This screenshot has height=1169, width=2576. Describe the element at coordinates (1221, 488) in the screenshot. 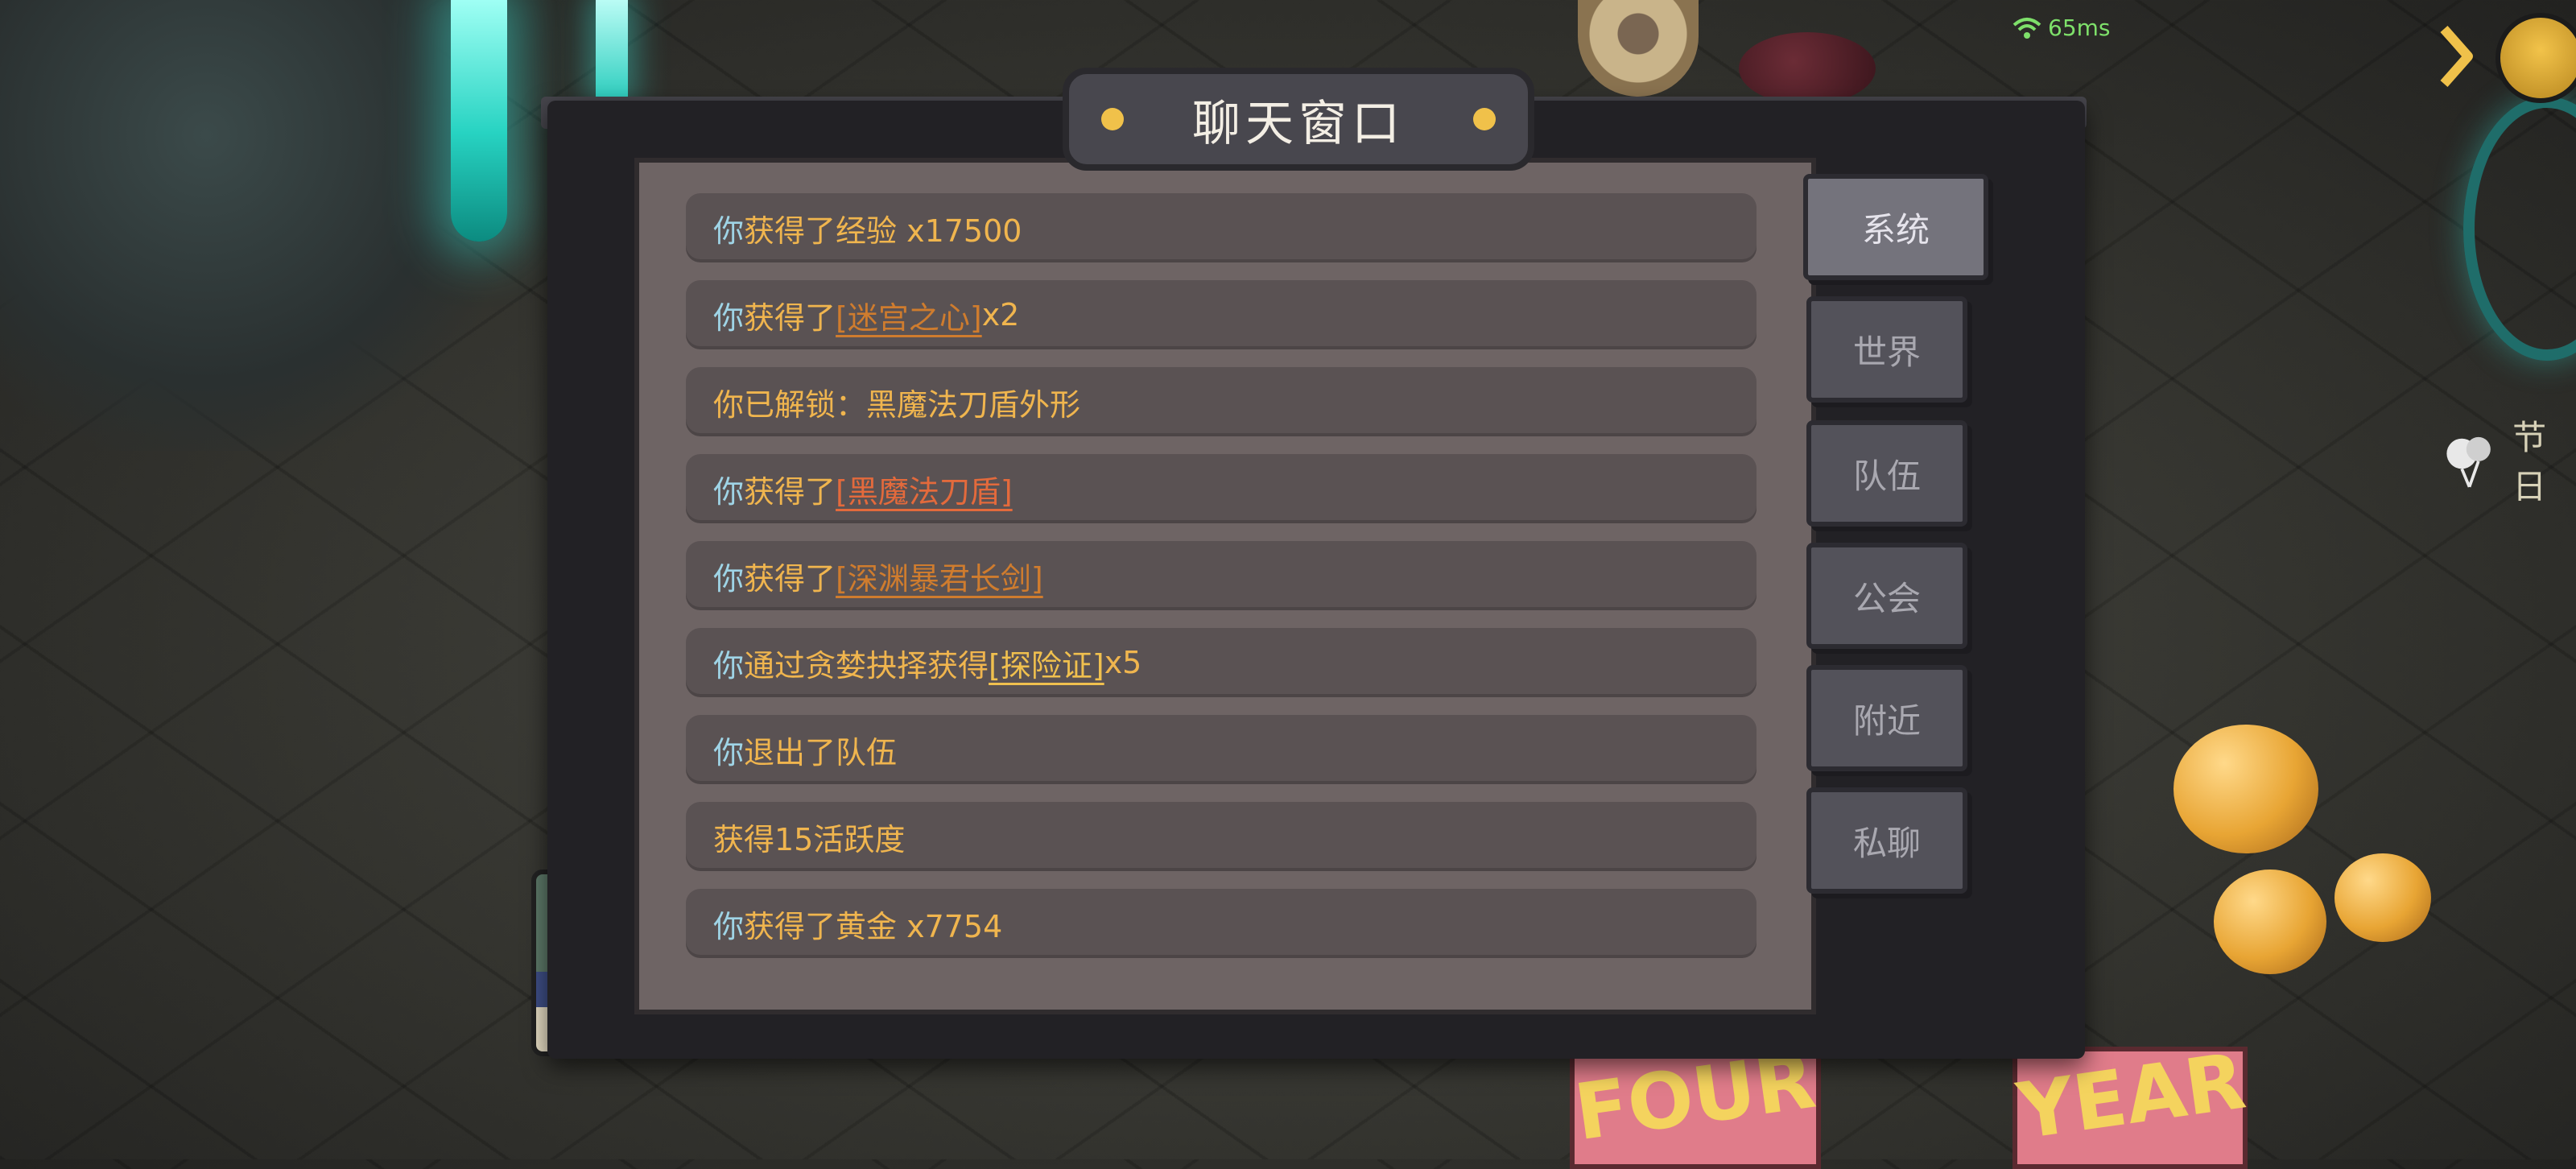

I see `chat-message: 你获得了 [黑魔法刀盾]` at that location.